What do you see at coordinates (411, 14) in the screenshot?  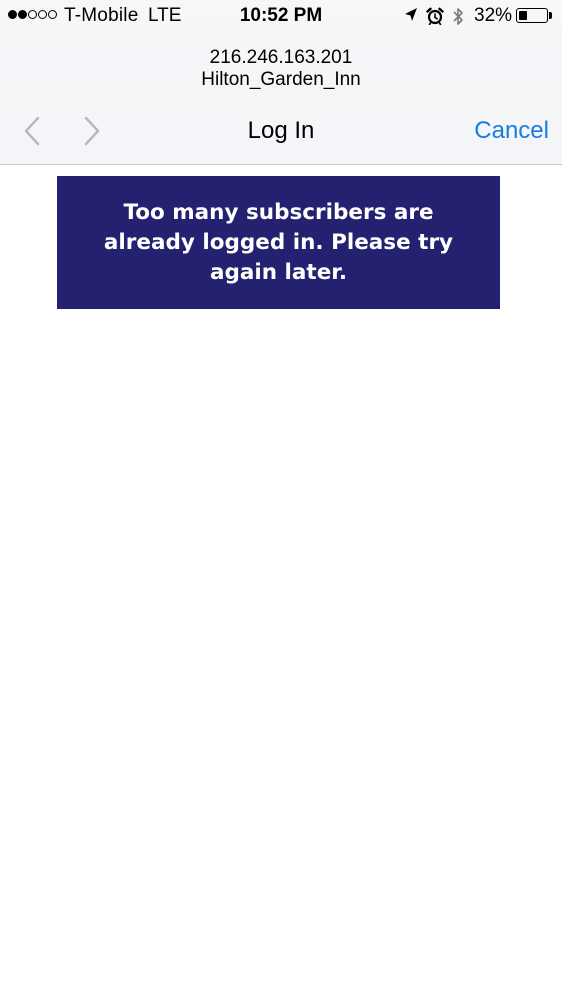 I see `location-arrow-icon` at bounding box center [411, 14].